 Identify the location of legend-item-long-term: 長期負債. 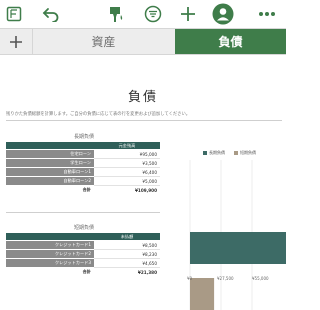
(214, 153).